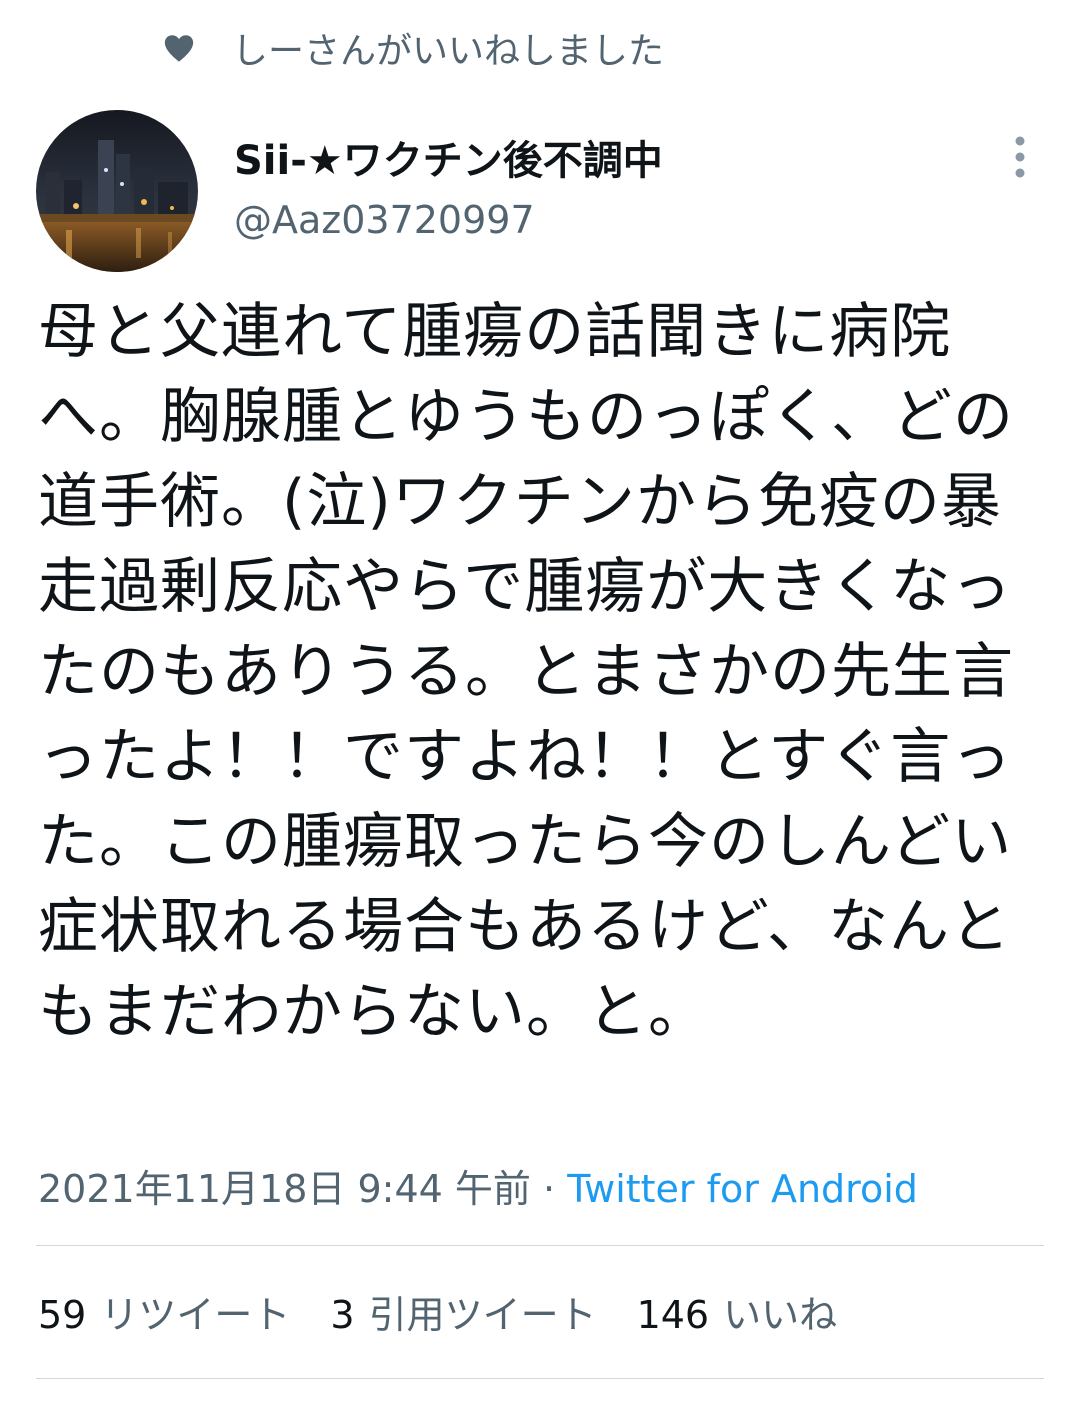  Describe the element at coordinates (742, 1189) in the screenshot. I see `tweet-source-link: Twitter for Android` at that location.